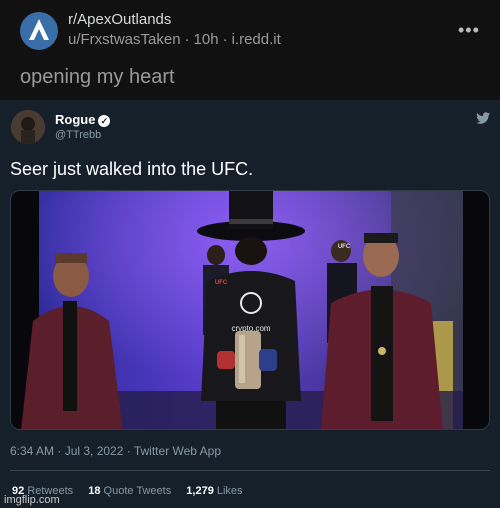 The width and height of the screenshot is (500, 508). I want to click on tweet-author-name: Rogue ✓, so click(83, 119).